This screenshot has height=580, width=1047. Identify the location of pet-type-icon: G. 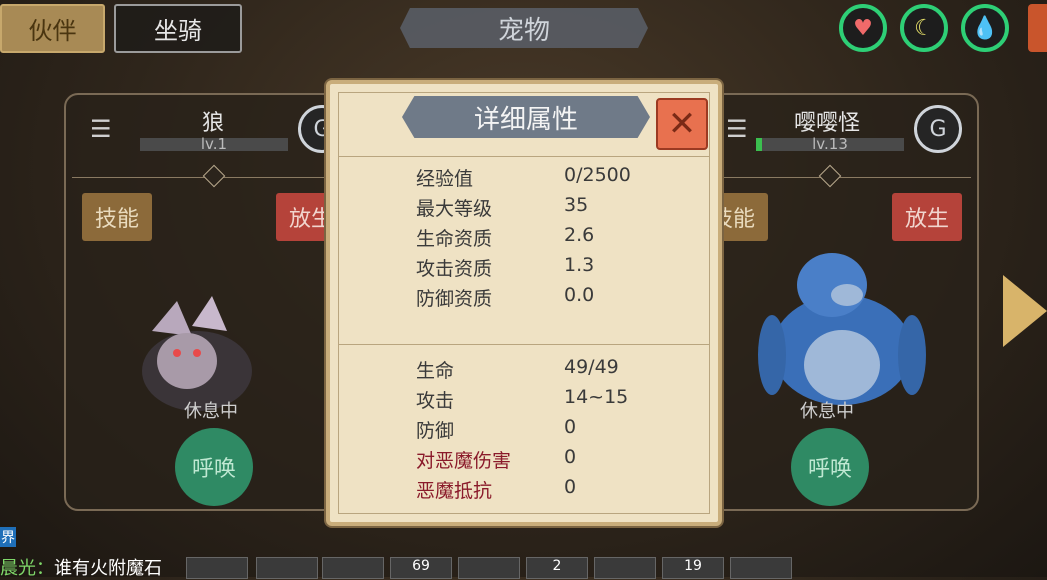
(938, 129).